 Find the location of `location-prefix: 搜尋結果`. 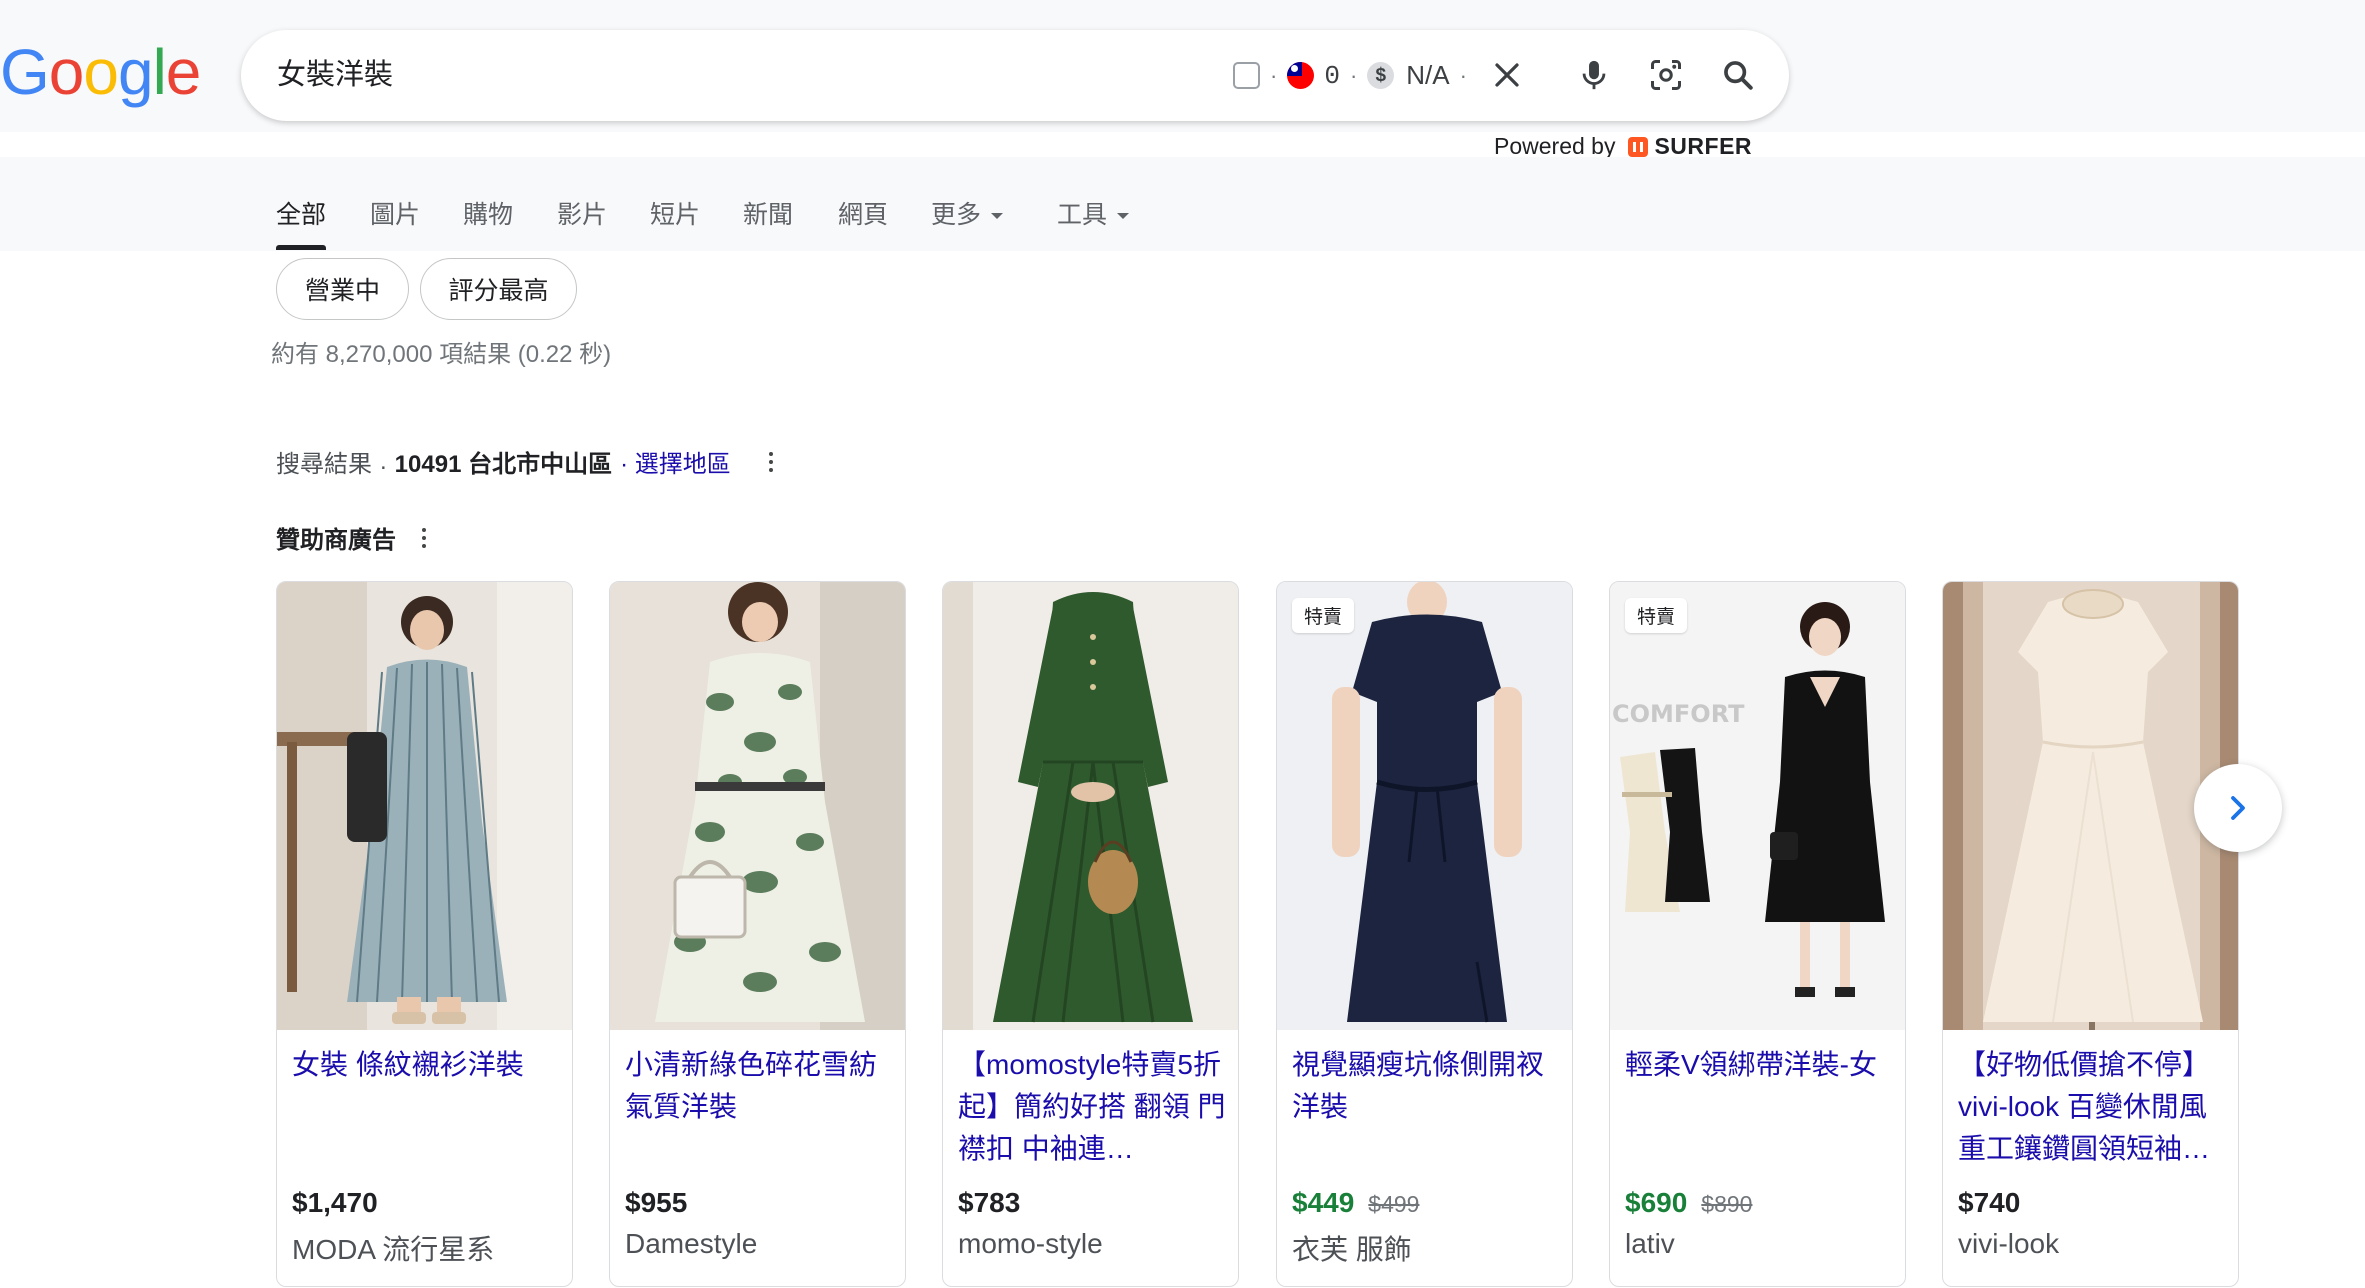

location-prefix: 搜尋結果 is located at coordinates (324, 464).